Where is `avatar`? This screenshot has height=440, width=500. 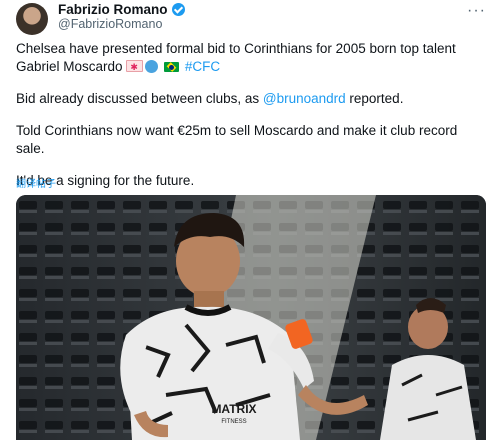 avatar is located at coordinates (32, 19).